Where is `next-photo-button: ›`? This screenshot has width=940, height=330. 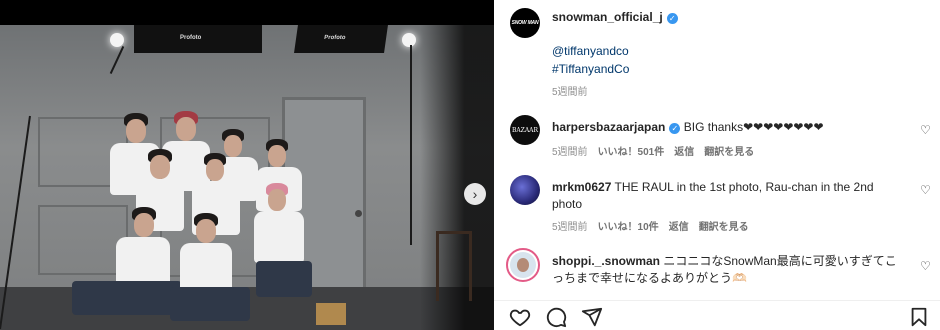 next-photo-button: › is located at coordinates (475, 194).